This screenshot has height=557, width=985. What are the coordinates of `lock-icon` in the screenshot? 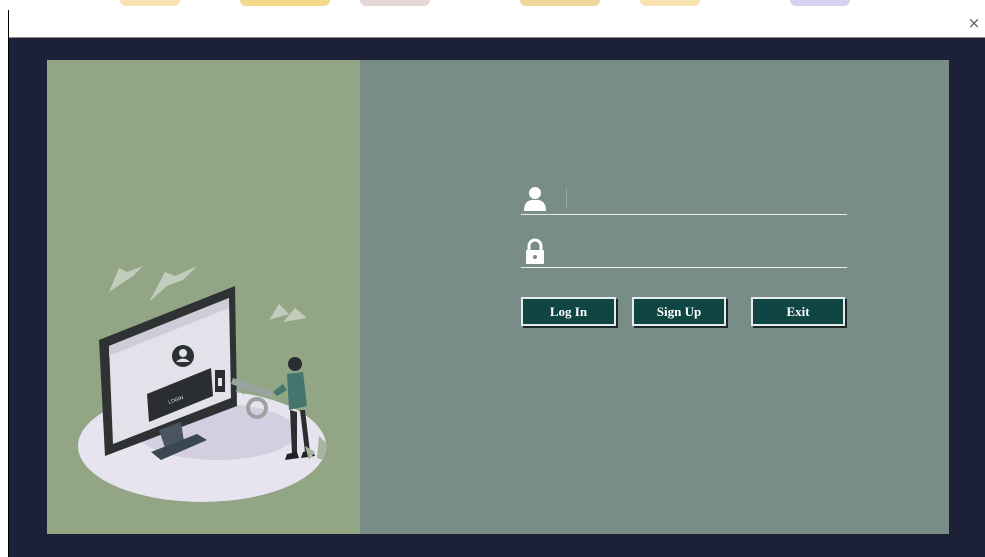 It's located at (535, 251).